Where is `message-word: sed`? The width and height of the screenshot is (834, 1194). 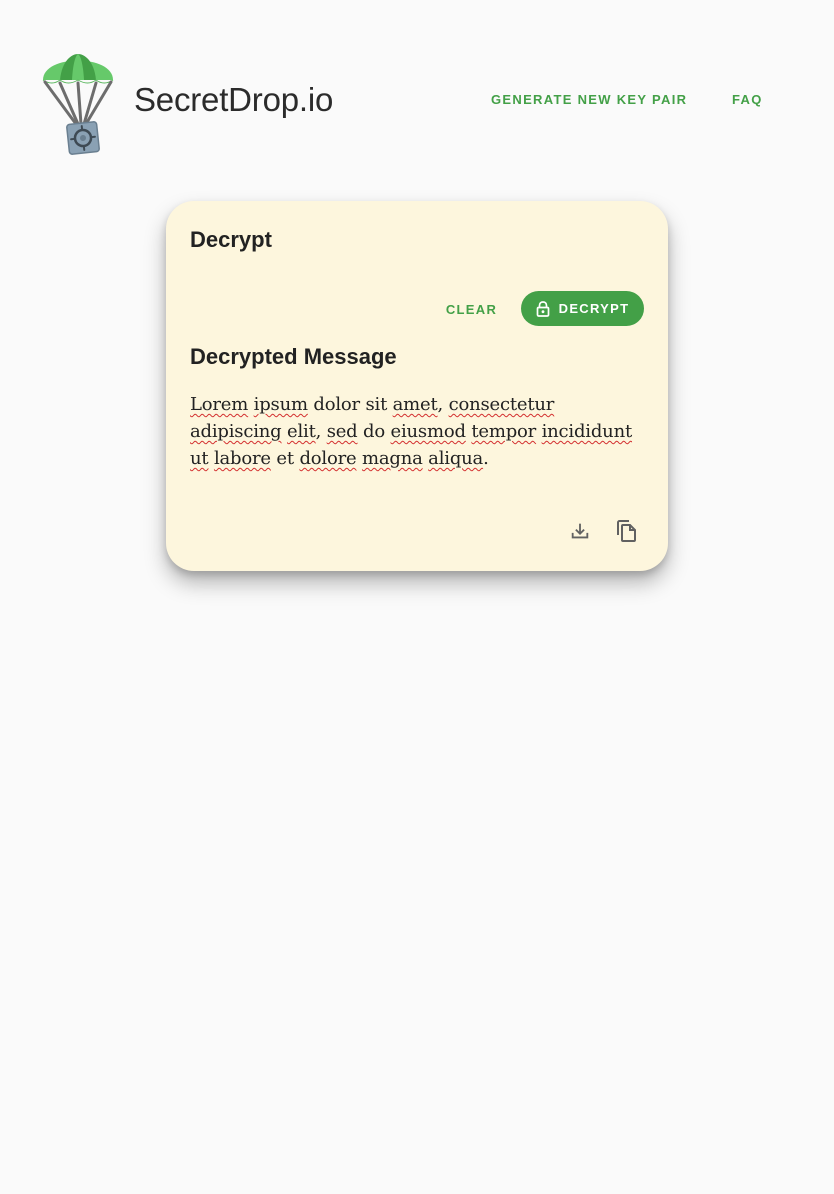 message-word: sed is located at coordinates (342, 431).